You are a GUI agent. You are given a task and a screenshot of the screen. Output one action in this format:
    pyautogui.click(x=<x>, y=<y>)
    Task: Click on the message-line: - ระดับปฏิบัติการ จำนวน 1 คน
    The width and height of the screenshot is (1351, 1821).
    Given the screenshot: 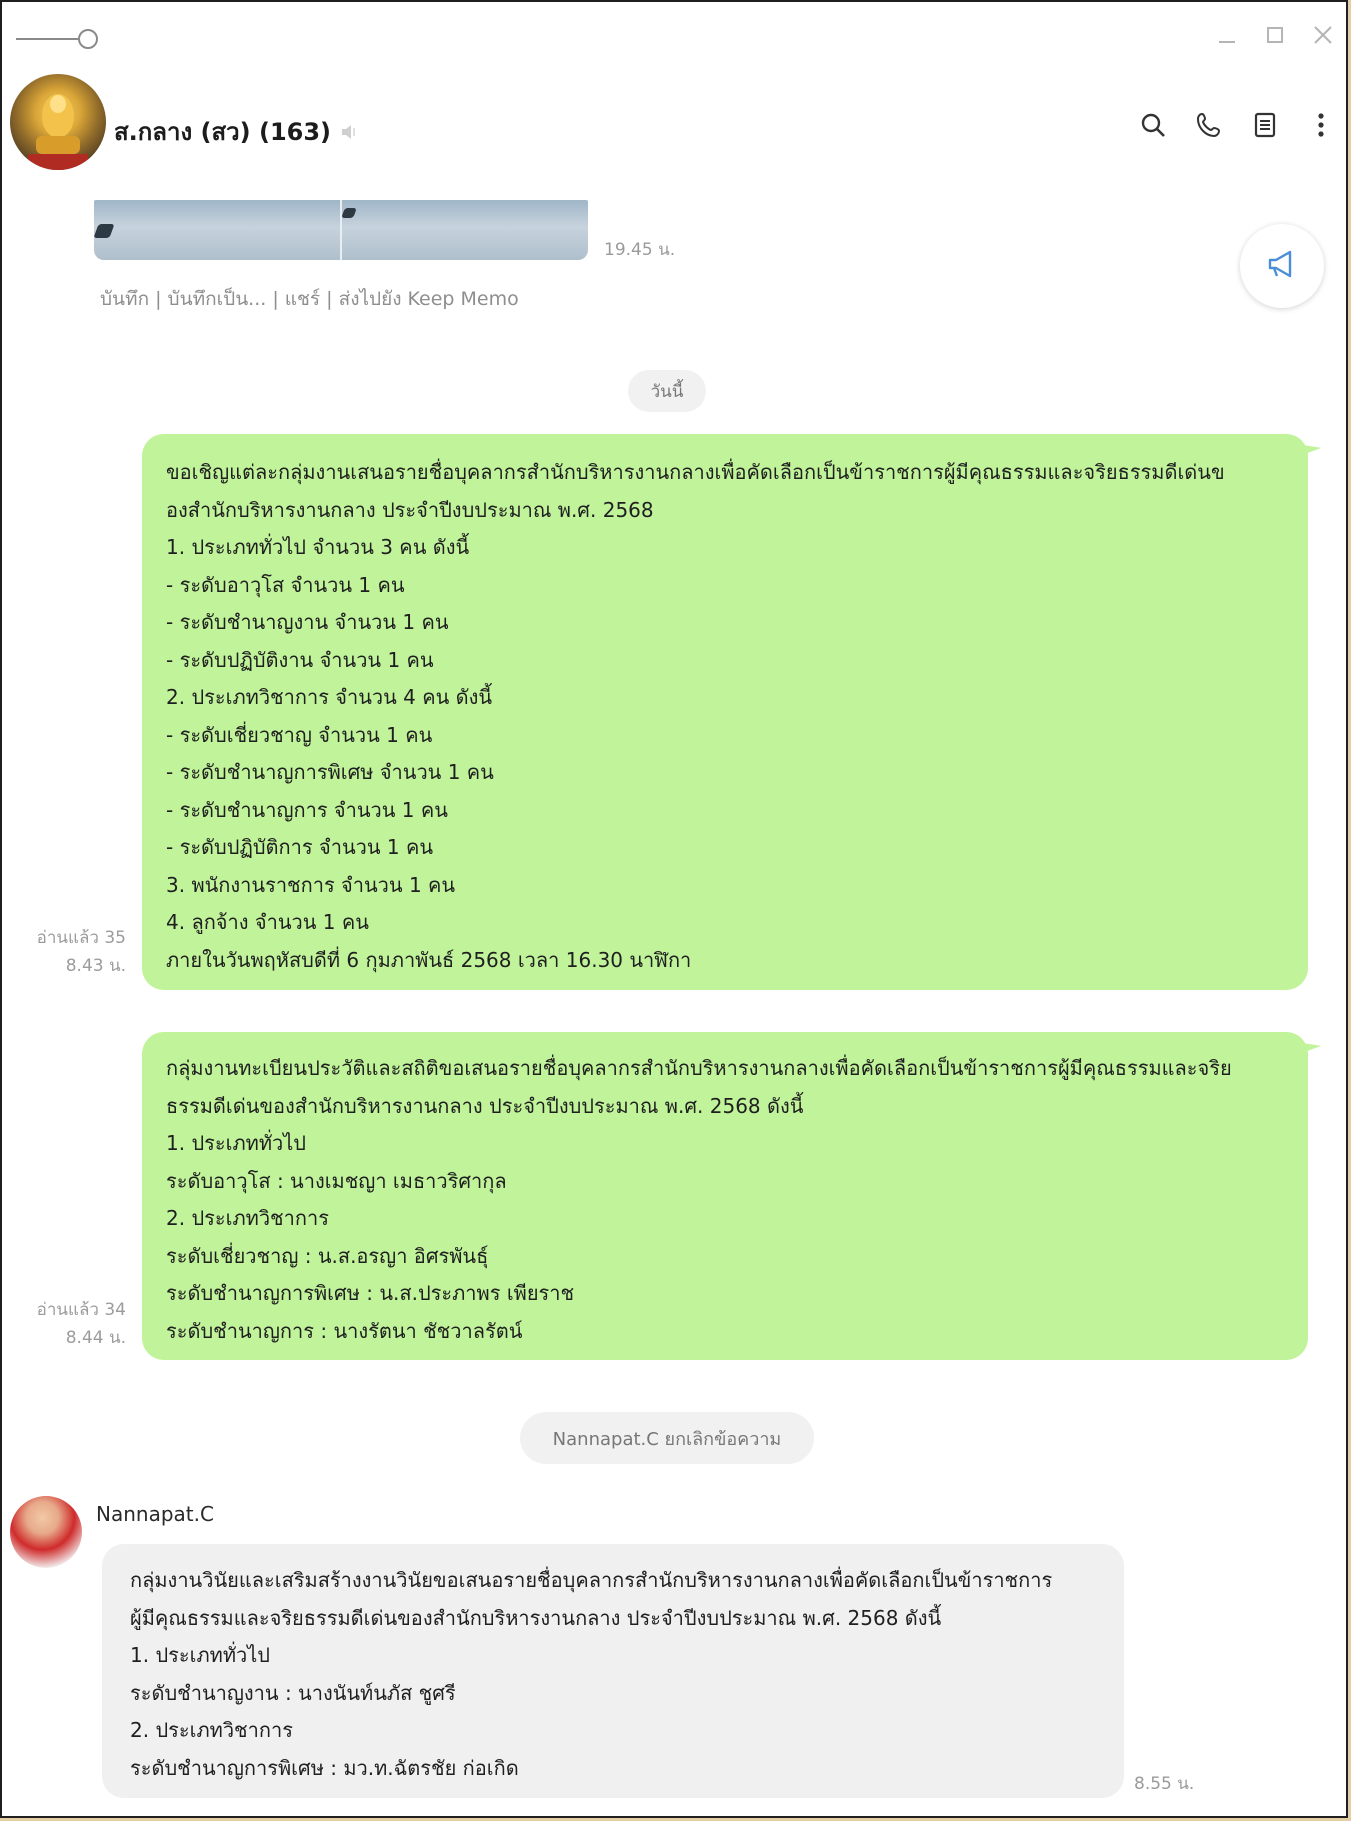 What is the action you would take?
    pyautogui.click(x=300, y=847)
    